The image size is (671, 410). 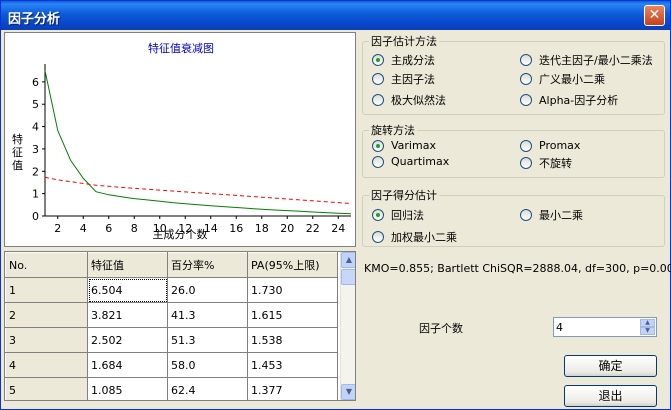 I want to click on table-header-row: No. 特征值 百分率% PA(95%上限), so click(x=171, y=265).